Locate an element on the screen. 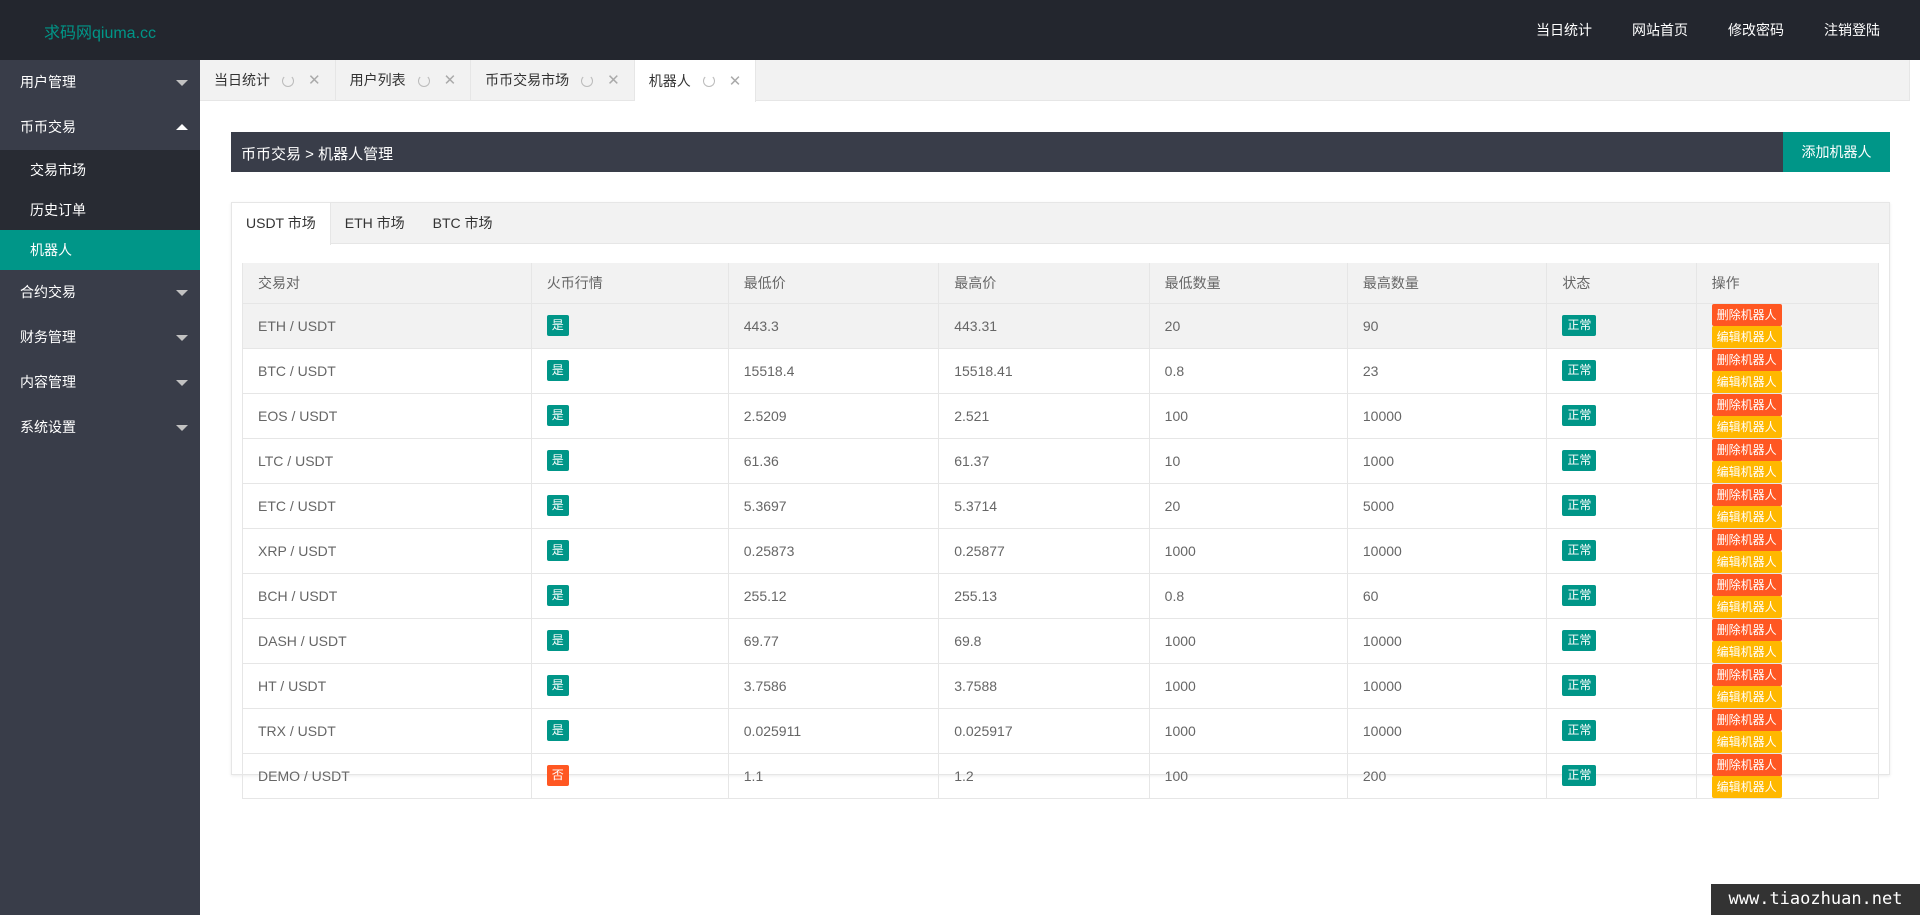  table-row: LTC / USDT 是 61.36 61.37 10 1000 正常 删除机器人编辑机器人 is located at coordinates (1061, 461).